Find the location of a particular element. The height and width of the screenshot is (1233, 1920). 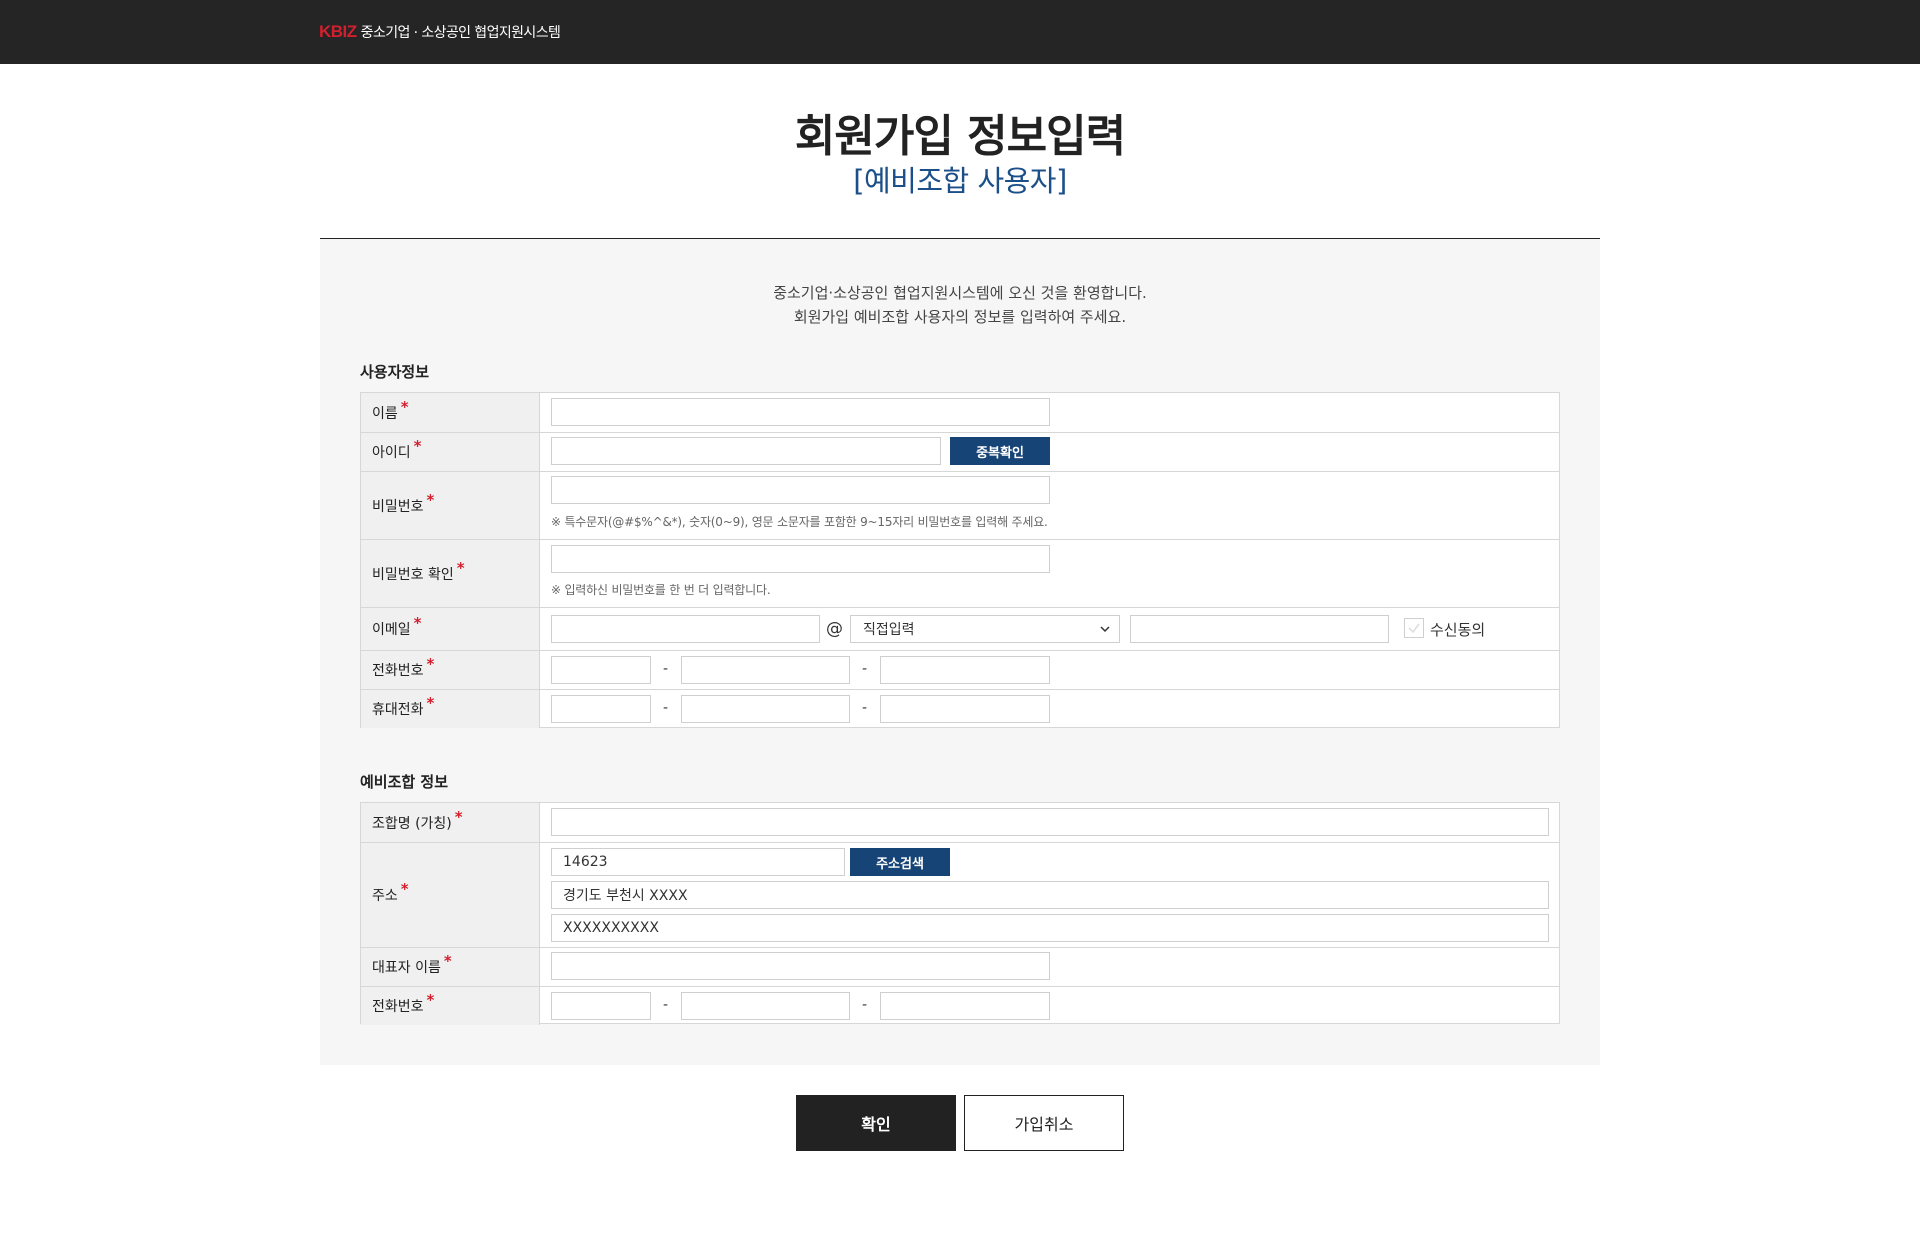

label-rep-name: 대표자 이름 * is located at coordinates (450, 967).